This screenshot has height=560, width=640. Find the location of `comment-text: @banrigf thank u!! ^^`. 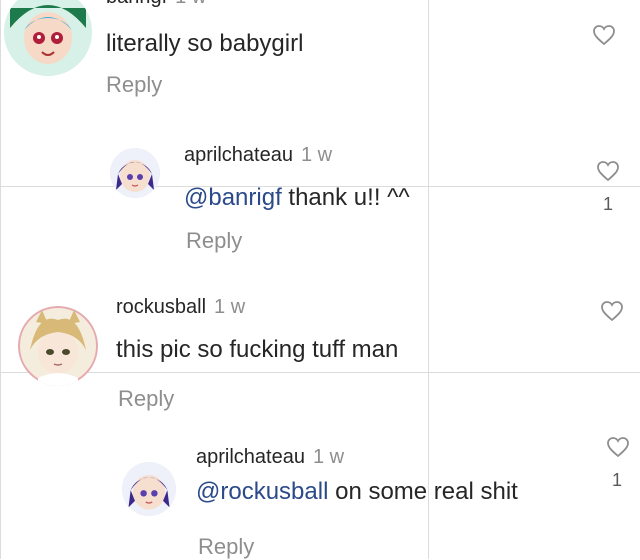

comment-text: @banrigf thank u!! ^^ is located at coordinates (297, 198).